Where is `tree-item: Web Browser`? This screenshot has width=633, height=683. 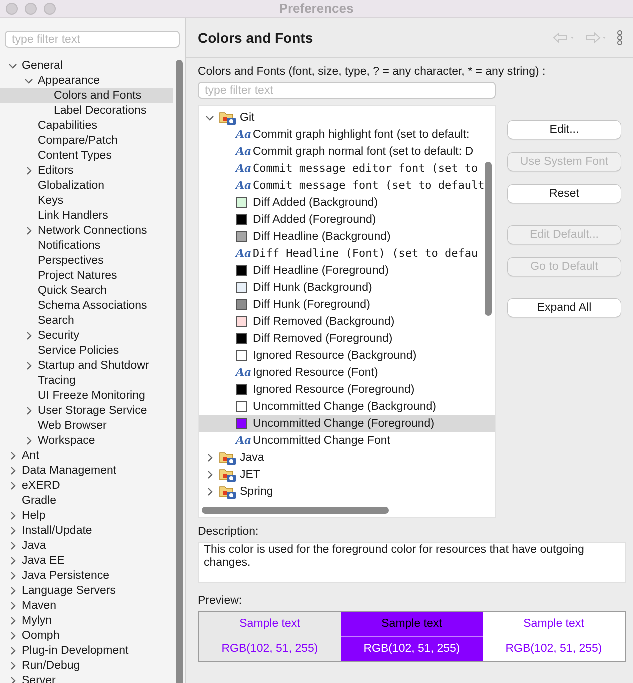 tree-item: Web Browser is located at coordinates (86, 425).